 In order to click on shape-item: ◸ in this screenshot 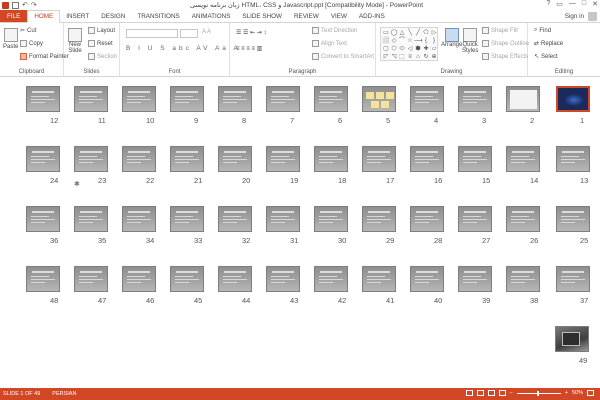, I will do `click(386, 57)`.